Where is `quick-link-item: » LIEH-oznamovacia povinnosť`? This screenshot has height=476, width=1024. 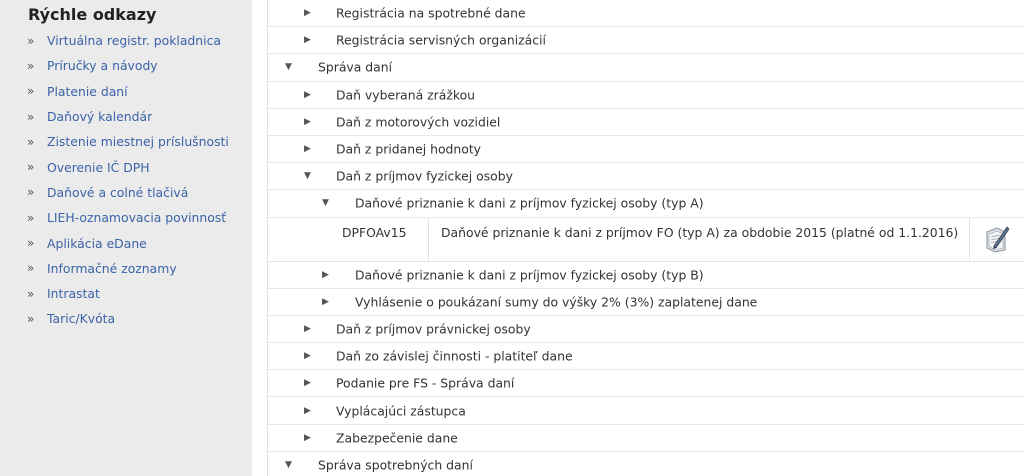
quick-link-item: » LIEH-oznamovacia povinnosť is located at coordinates (126, 217).